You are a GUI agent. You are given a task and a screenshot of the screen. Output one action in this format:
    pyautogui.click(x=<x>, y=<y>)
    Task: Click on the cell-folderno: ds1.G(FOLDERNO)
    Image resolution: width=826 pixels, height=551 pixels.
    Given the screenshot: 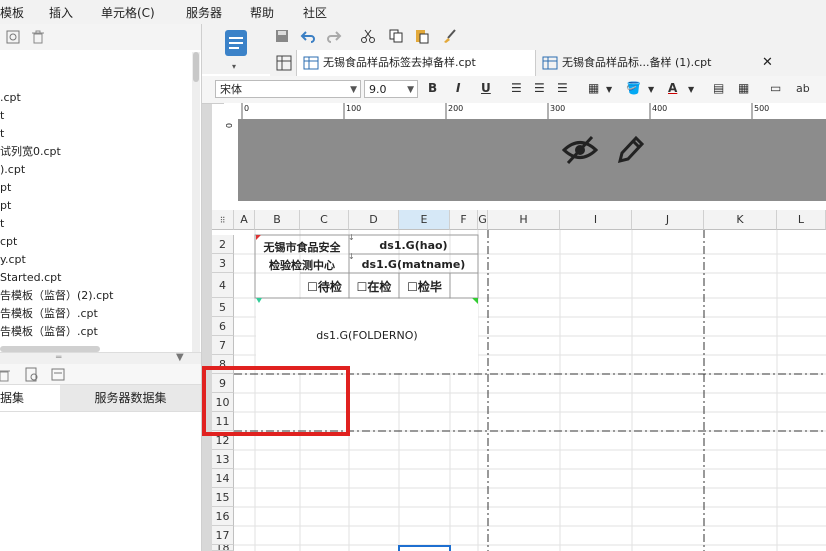 What is the action you would take?
    pyautogui.click(x=367, y=335)
    